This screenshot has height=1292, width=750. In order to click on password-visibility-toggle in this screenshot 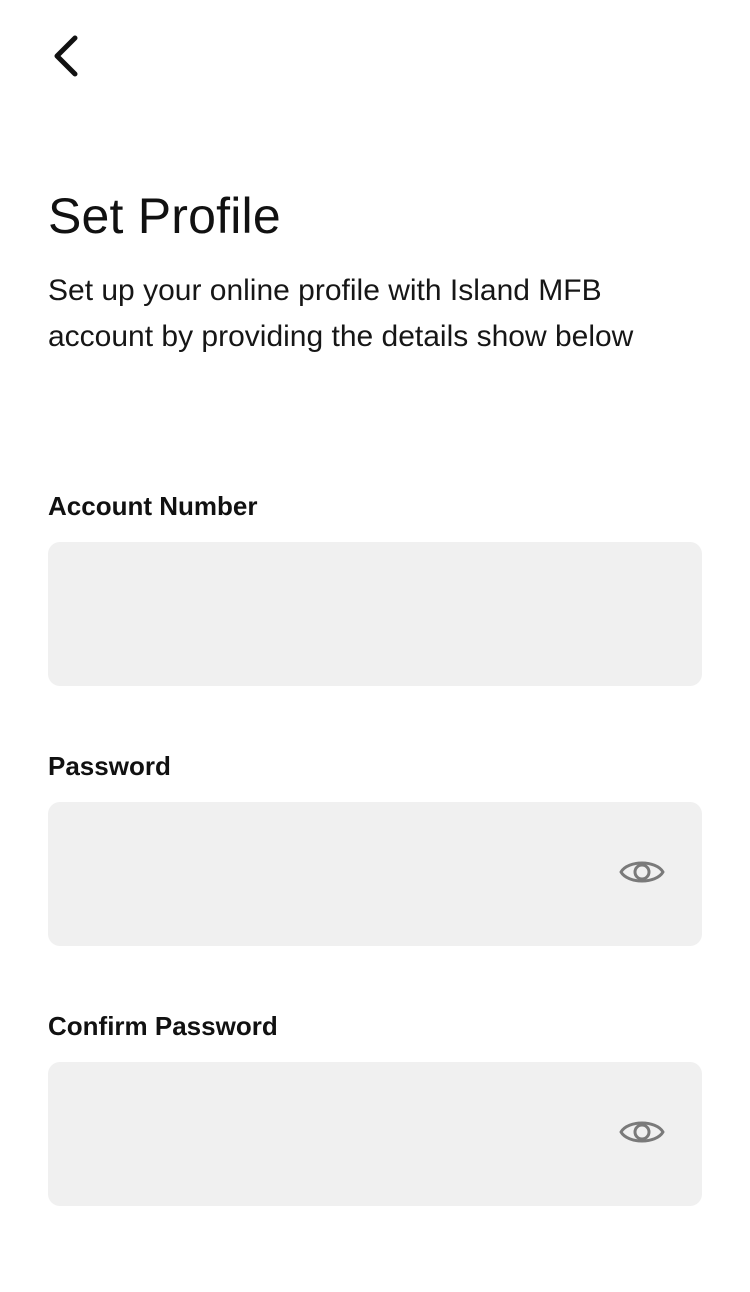, I will do `click(642, 874)`.